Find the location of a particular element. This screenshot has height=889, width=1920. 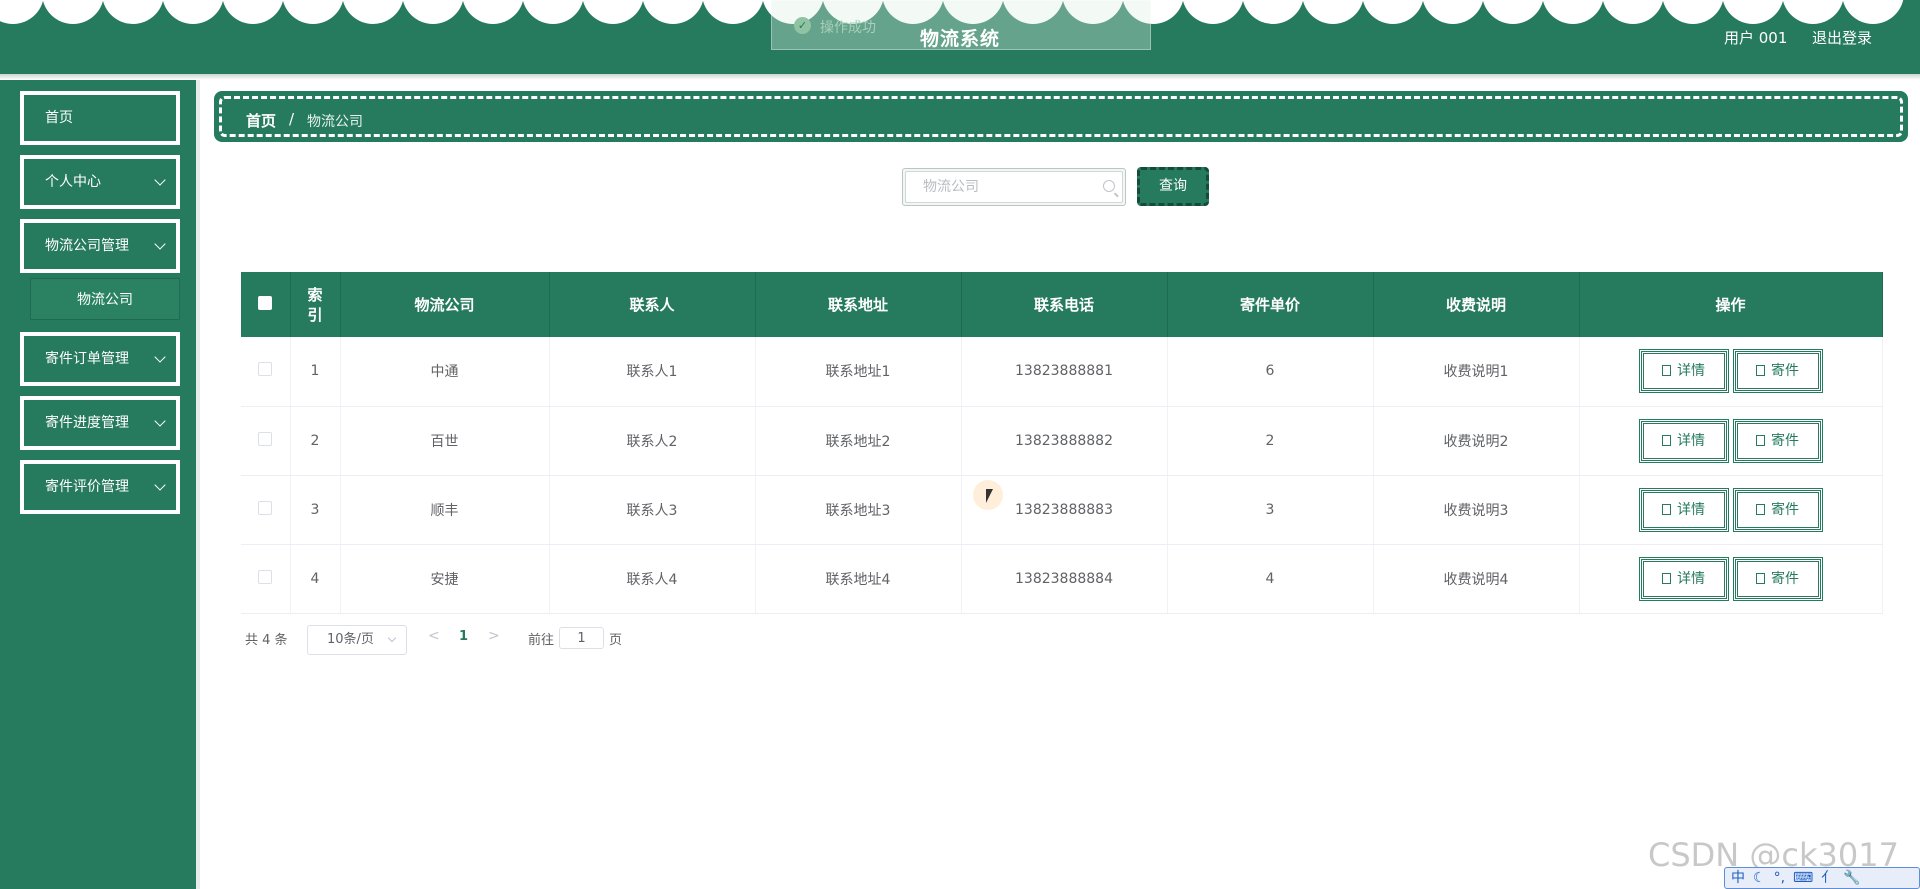

goto-label: 前往 is located at coordinates (541, 640).